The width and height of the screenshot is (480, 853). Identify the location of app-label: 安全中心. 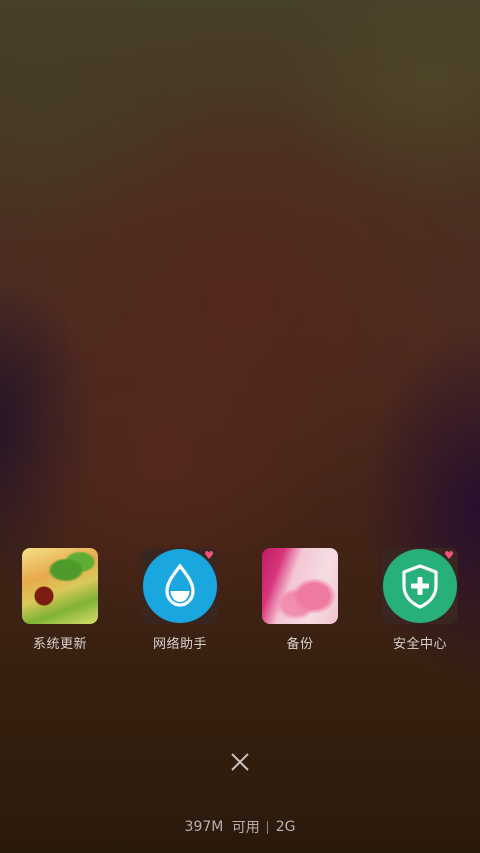
(419, 644).